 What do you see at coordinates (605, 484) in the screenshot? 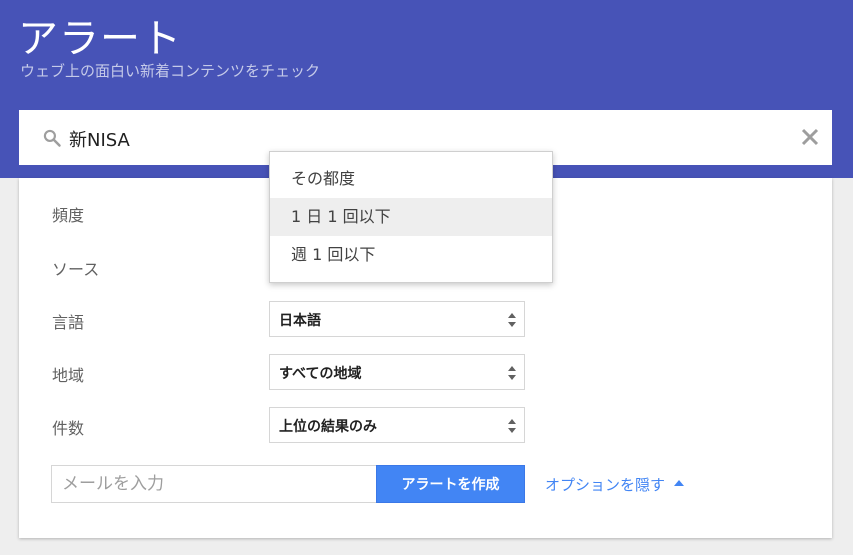
I see `hide-options-link: オプションを隠す` at bounding box center [605, 484].